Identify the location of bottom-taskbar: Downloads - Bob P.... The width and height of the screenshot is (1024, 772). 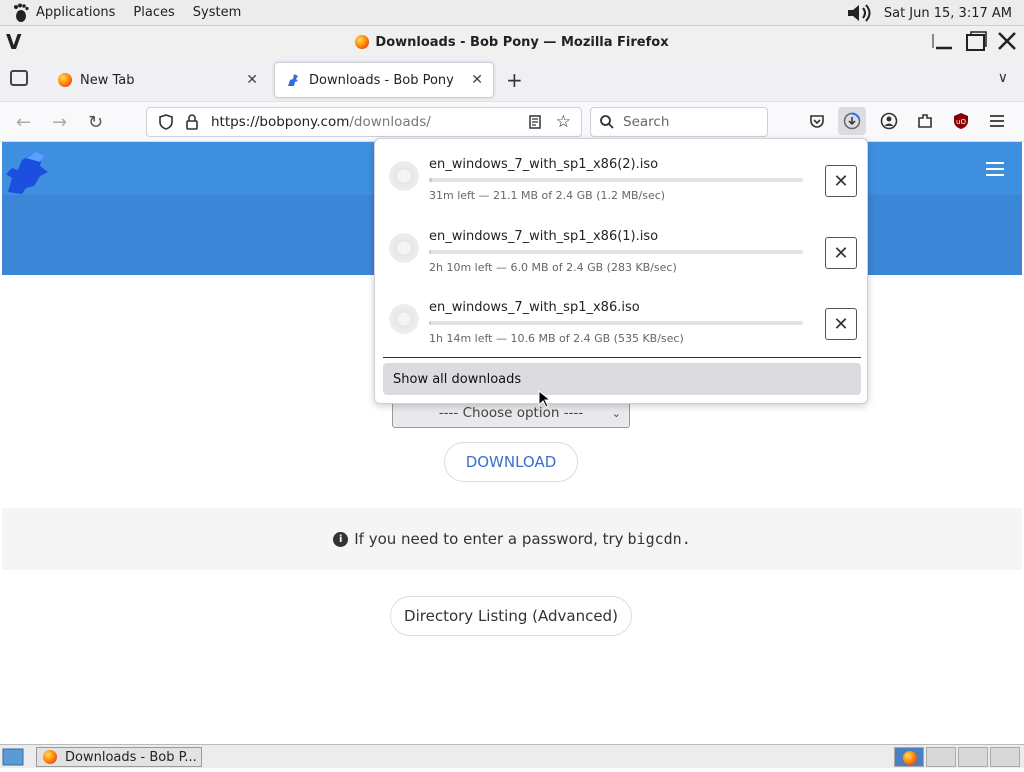
(512, 756).